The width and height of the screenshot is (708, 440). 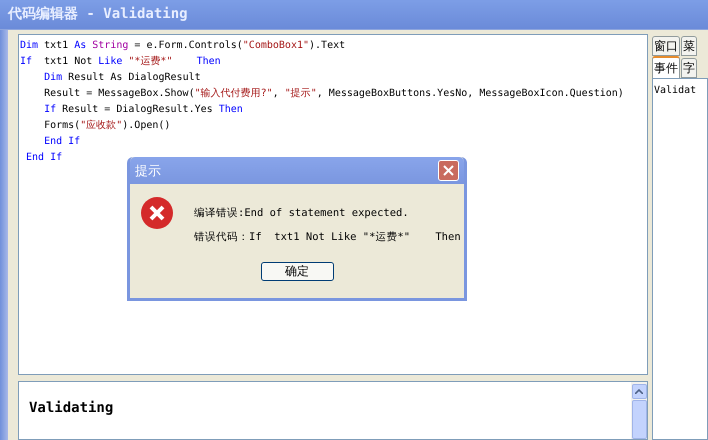 I want to click on scrollbar, so click(x=639, y=410).